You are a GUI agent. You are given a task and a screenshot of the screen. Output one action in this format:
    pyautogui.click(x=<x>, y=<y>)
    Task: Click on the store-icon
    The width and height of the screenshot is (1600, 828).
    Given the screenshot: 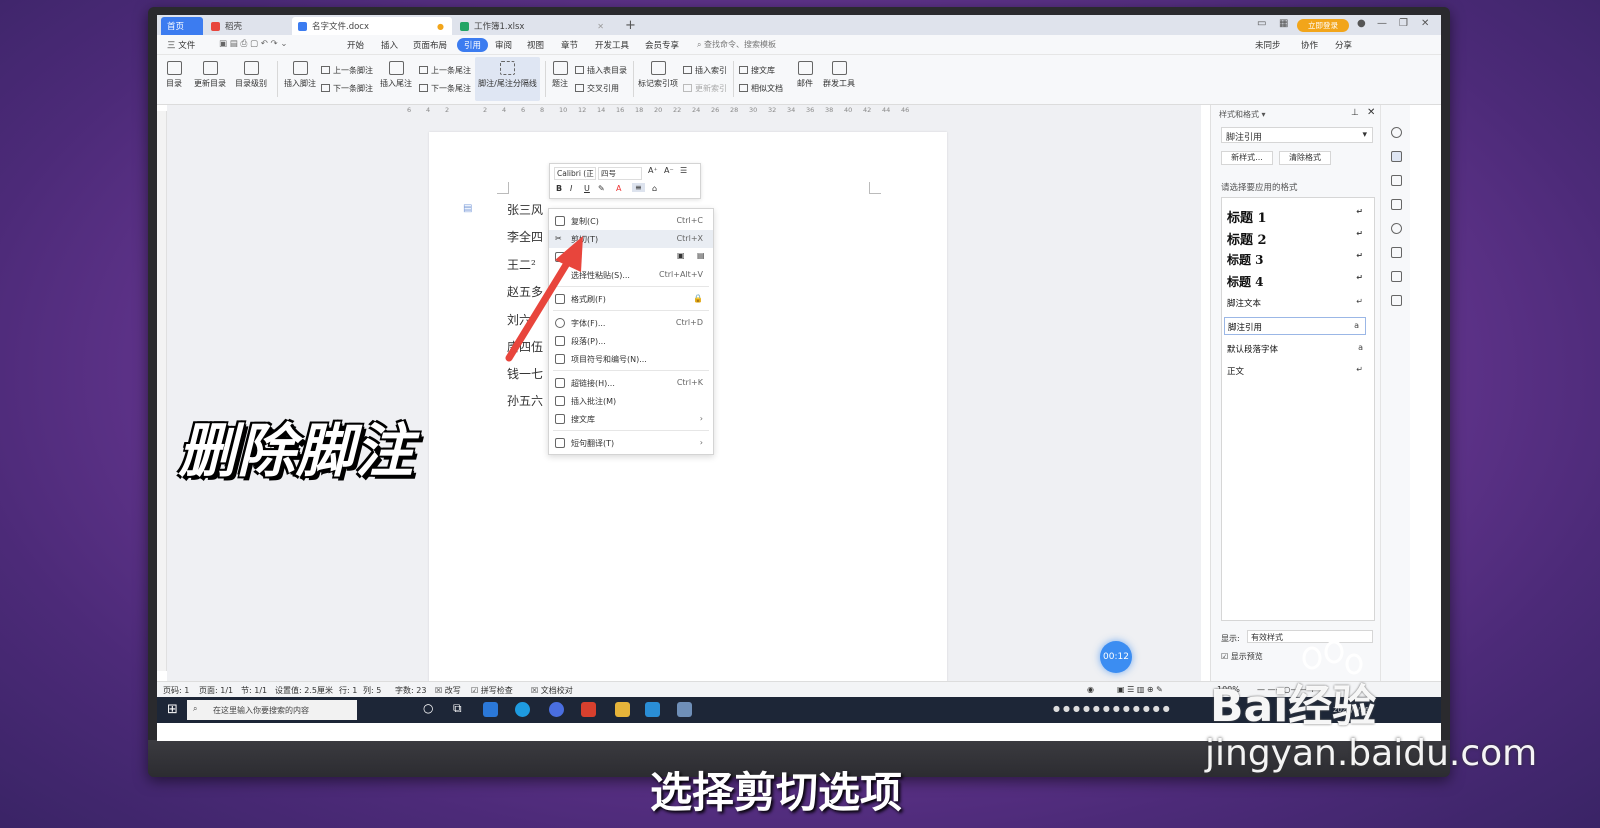 What is the action you would take?
    pyautogui.click(x=652, y=709)
    